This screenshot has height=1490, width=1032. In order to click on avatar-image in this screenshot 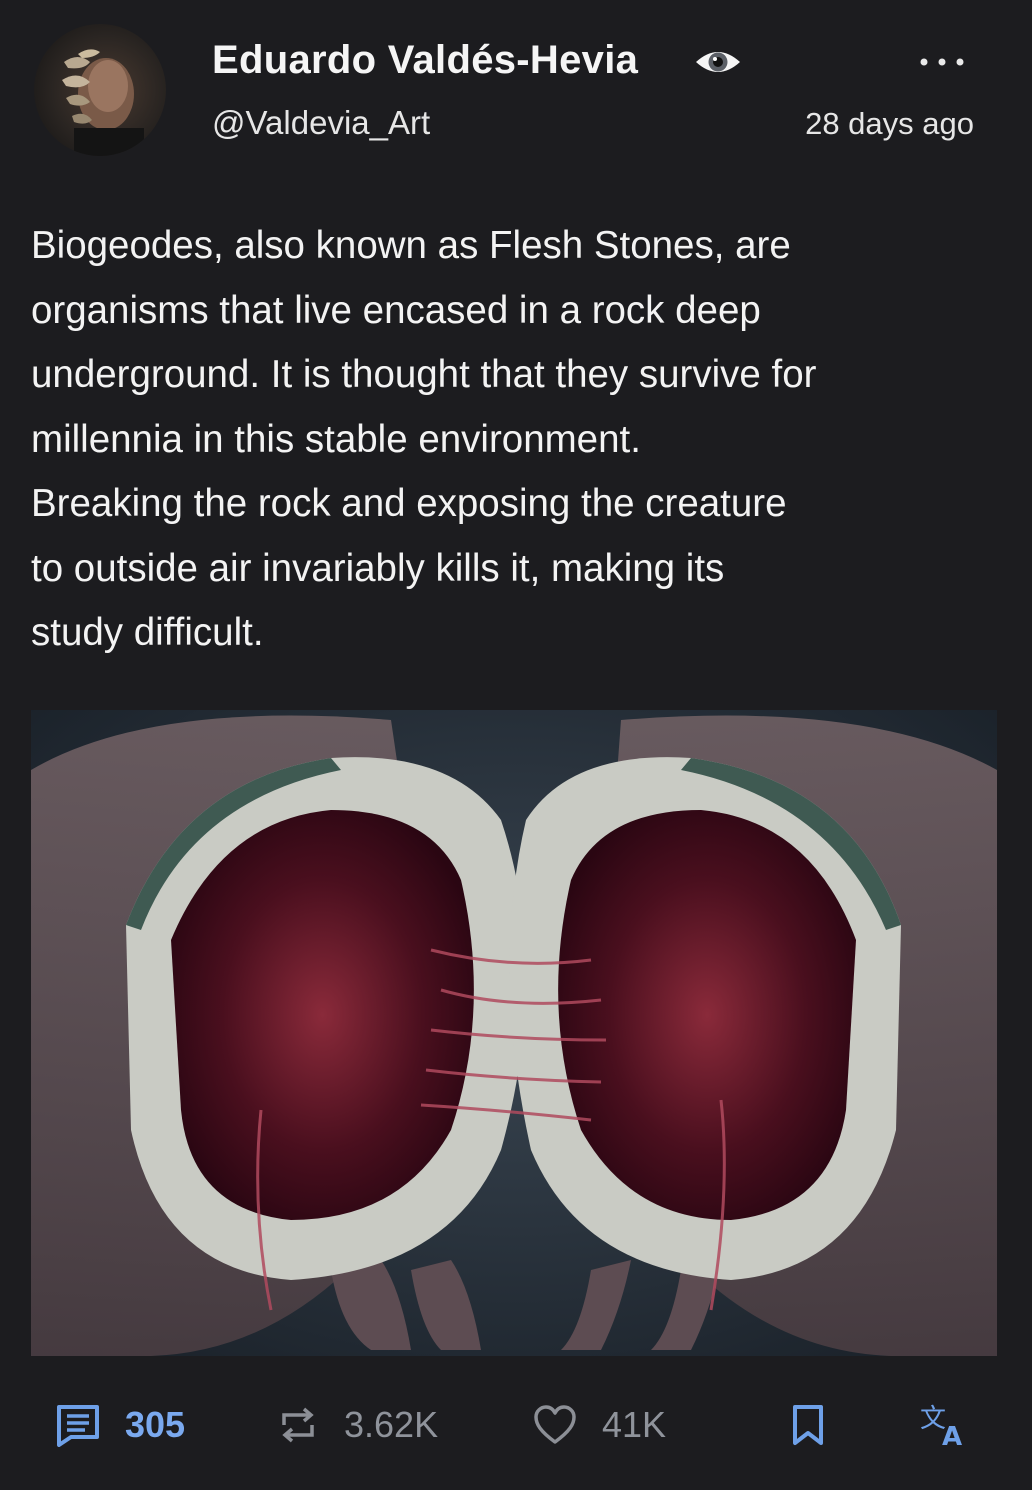, I will do `click(103, 102)`.